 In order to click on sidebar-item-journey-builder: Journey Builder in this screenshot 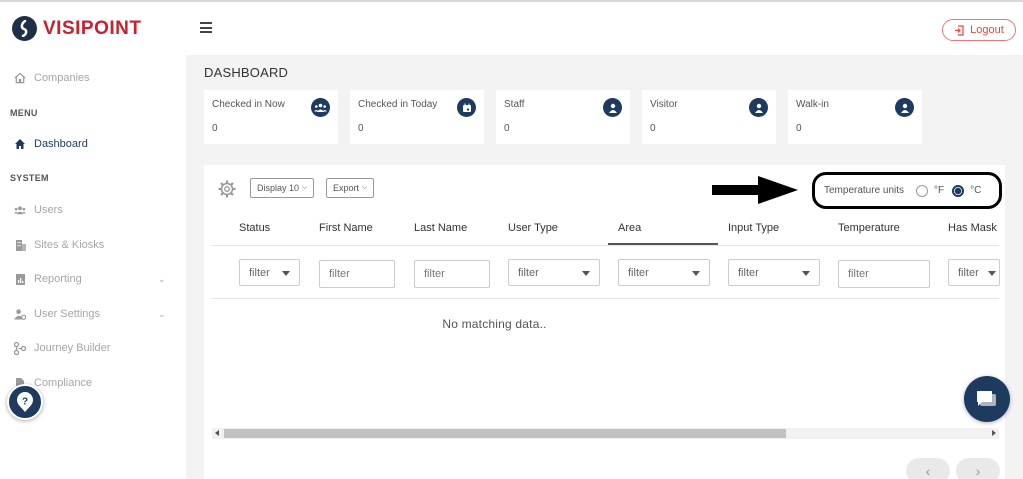, I will do `click(62, 348)`.